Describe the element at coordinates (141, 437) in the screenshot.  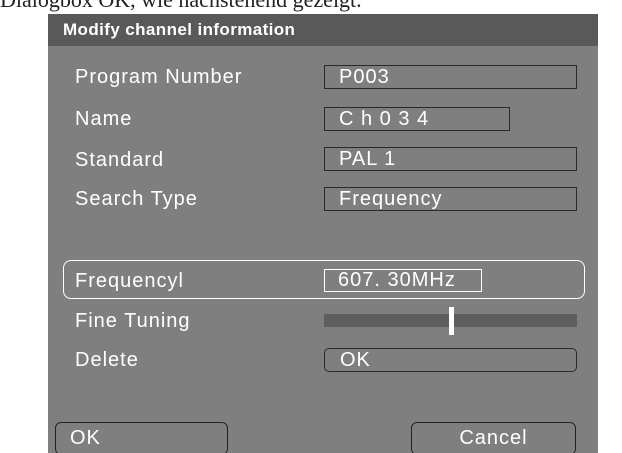
I see `ok-button: OK` at that location.